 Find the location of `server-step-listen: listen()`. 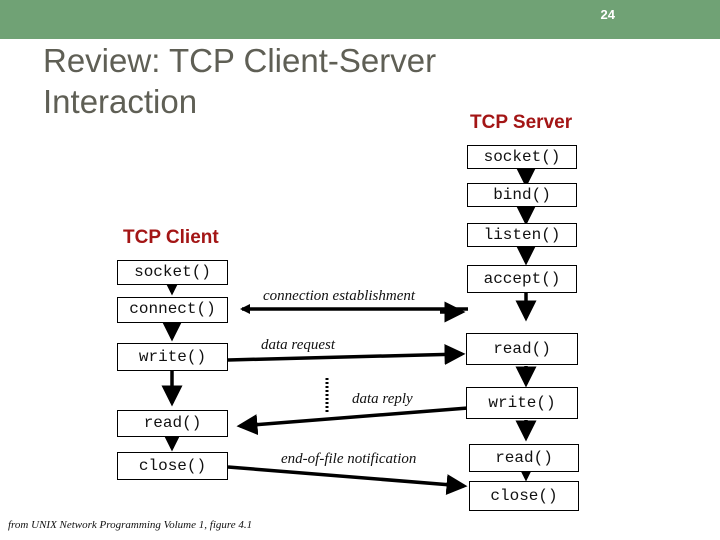

server-step-listen: listen() is located at coordinates (522, 235).